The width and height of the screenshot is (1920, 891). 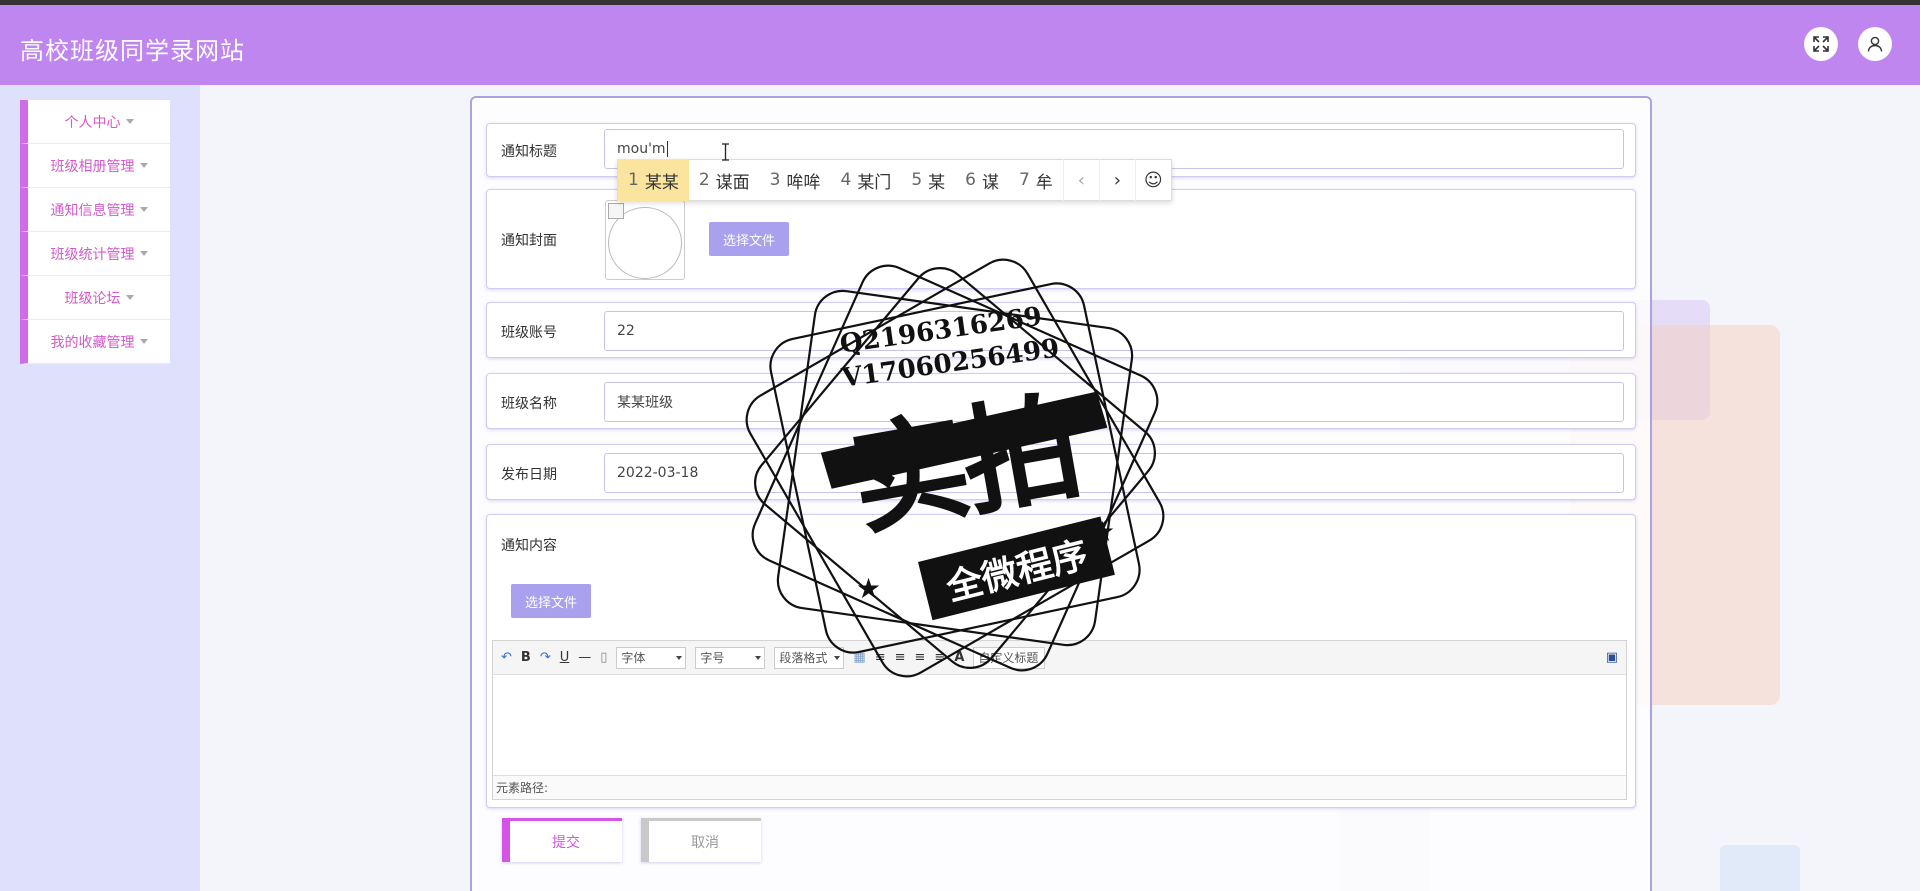 I want to click on sidebar-item-label: 班级统计管理, so click(x=92, y=254).